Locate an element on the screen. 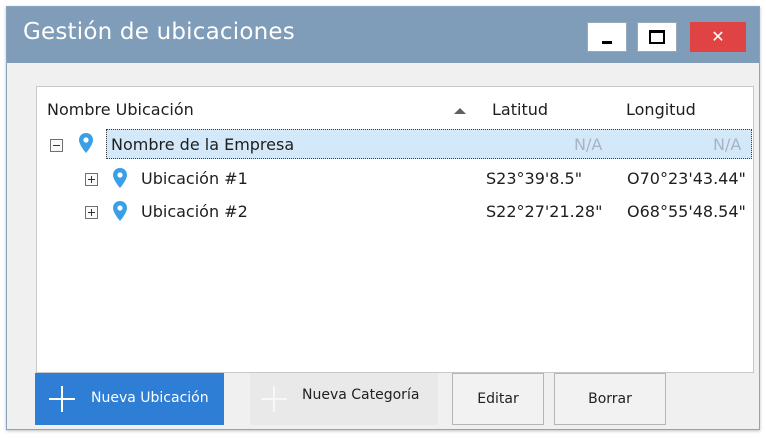 The image size is (766, 438). collapse-toggle-icon is located at coordinates (56, 145).